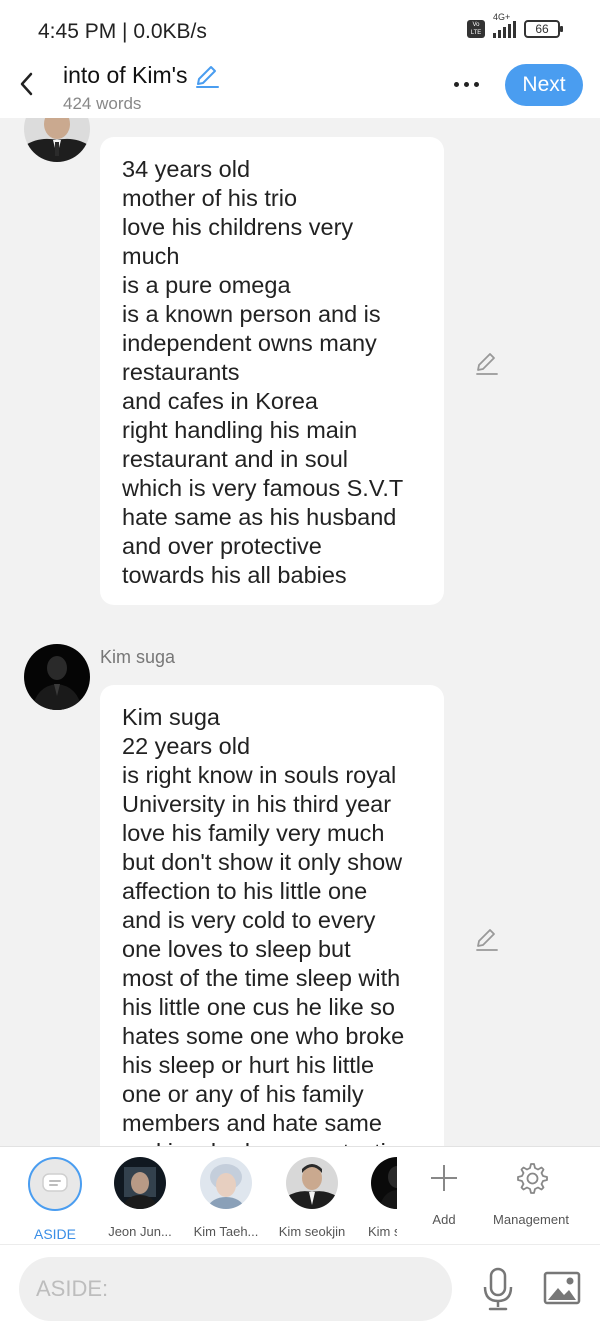  I want to click on status-time: 4:45 PM | 0.0KB/s, so click(122, 31).